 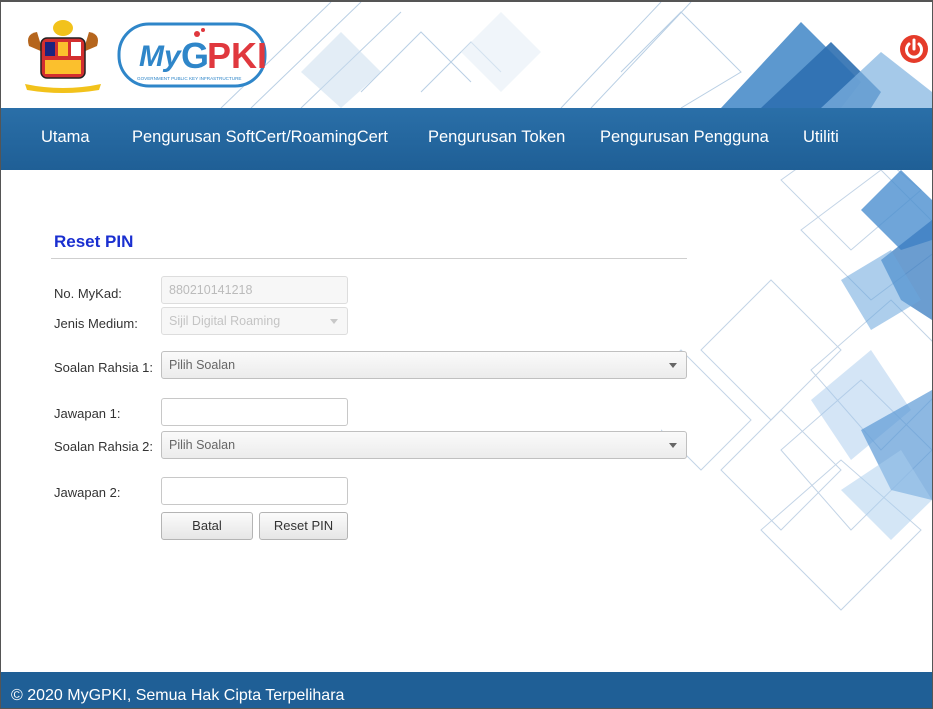 What do you see at coordinates (424, 365) in the screenshot?
I see `question1-select: Pilih Soalan` at bounding box center [424, 365].